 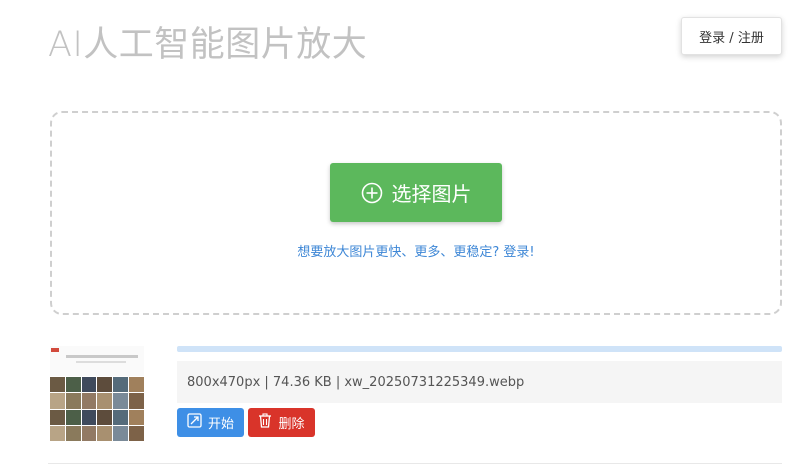 What do you see at coordinates (415, 463) in the screenshot?
I see `divider` at bounding box center [415, 463].